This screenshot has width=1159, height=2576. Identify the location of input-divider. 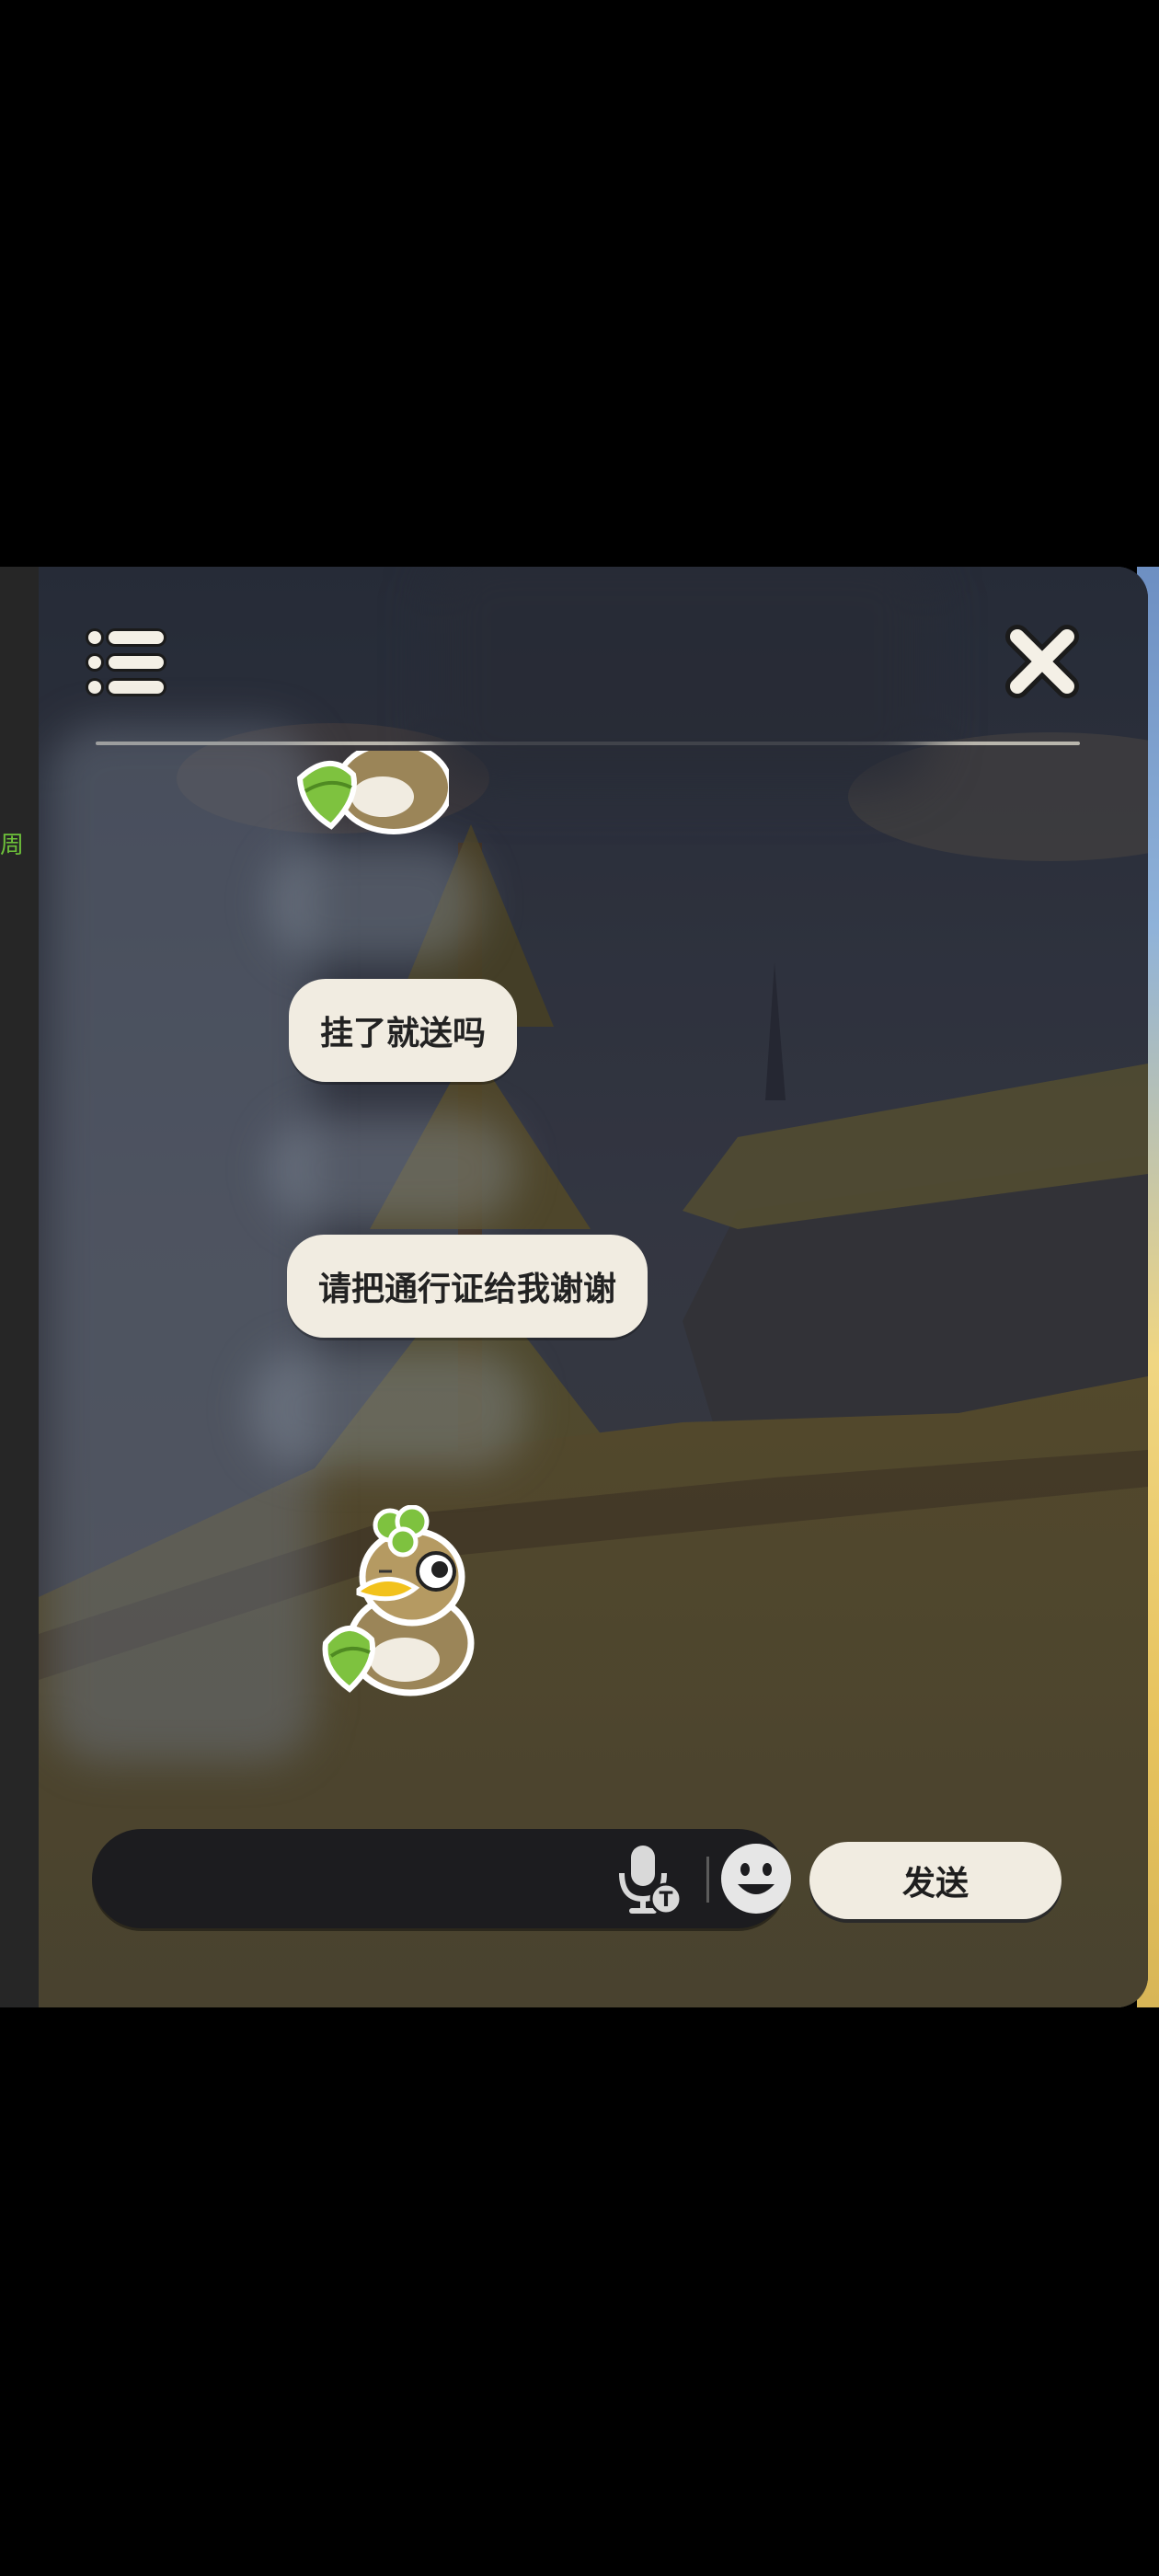
(707, 1880).